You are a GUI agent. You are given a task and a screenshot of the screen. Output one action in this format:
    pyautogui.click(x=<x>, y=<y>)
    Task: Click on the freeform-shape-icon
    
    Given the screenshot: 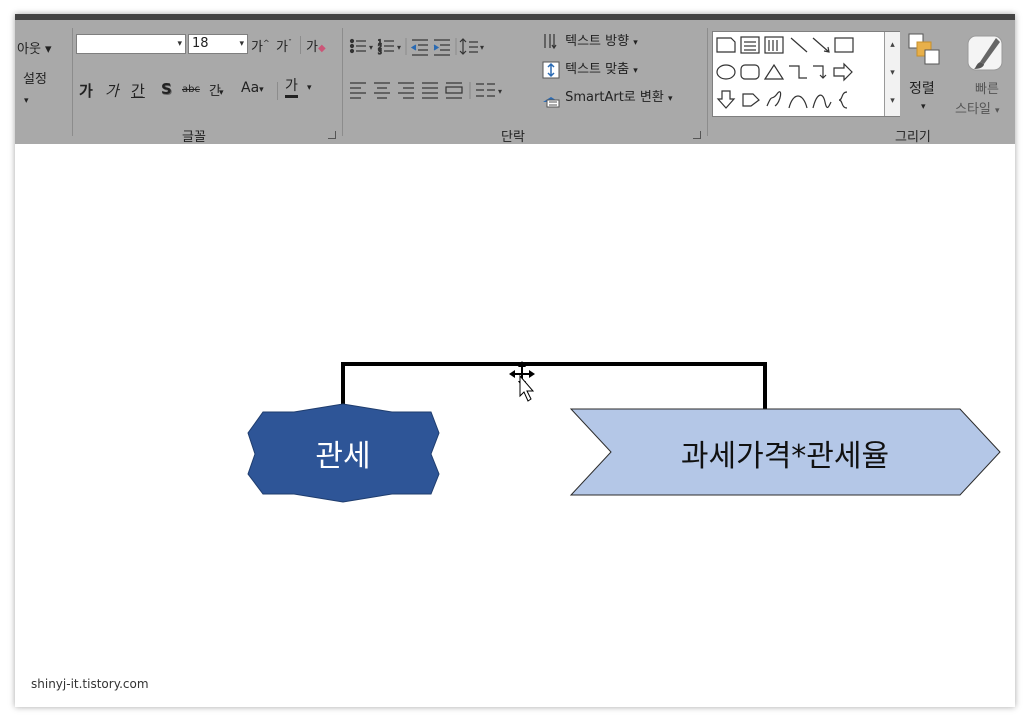 What is the action you would take?
    pyautogui.click(x=751, y=100)
    